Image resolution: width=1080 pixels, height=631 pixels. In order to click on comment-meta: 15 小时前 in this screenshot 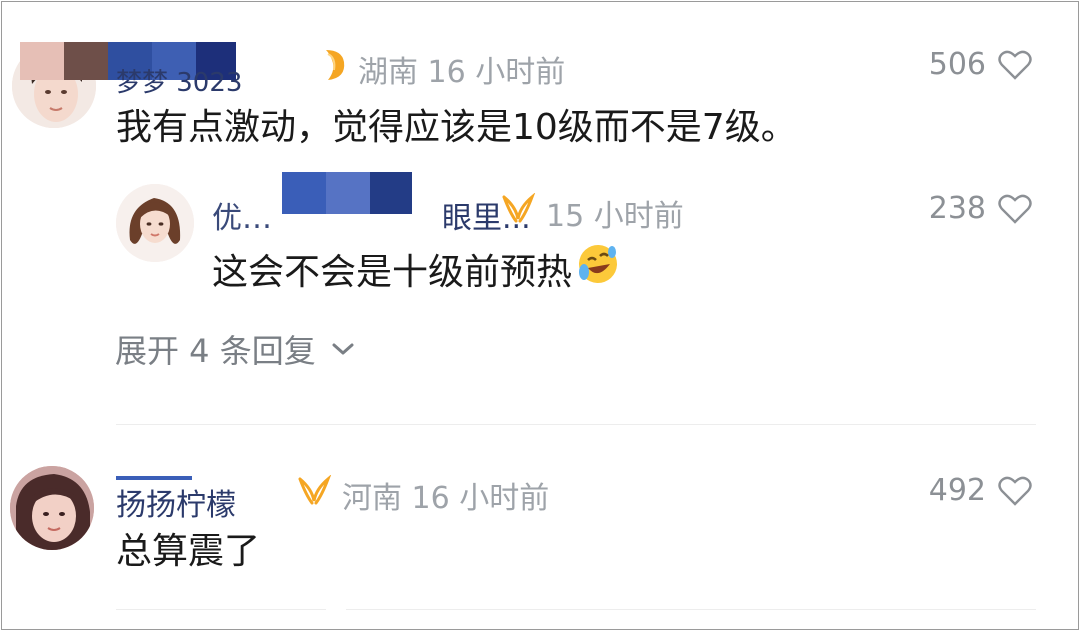, I will do `click(592, 213)`.